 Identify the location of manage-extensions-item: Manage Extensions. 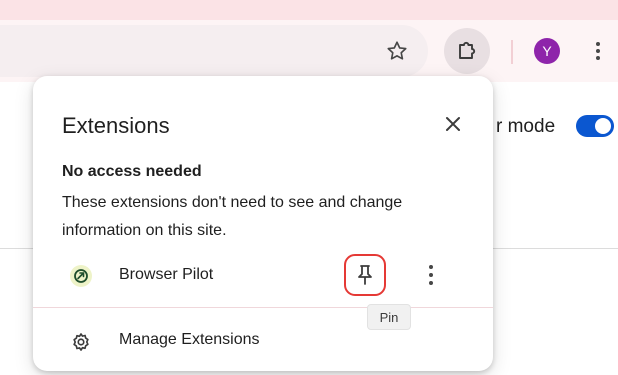
(263, 342).